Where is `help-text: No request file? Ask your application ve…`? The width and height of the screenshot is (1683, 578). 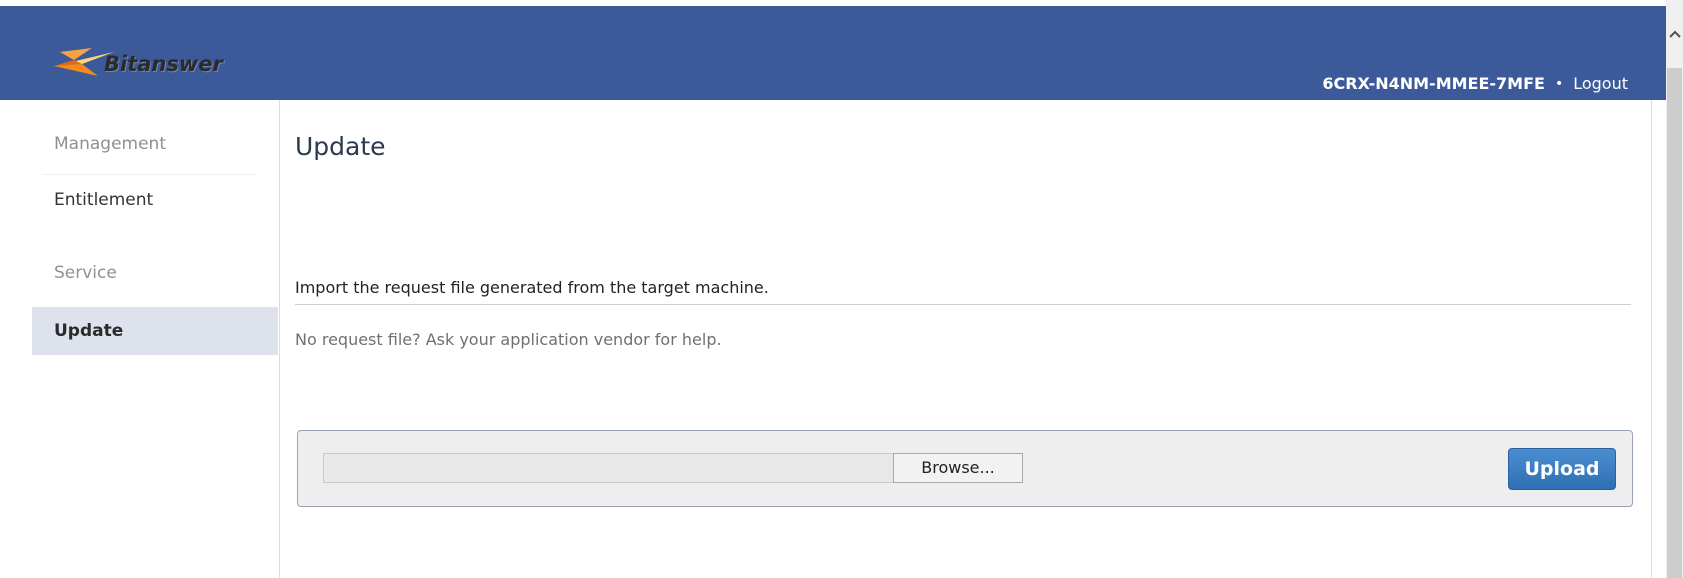
help-text: No request file? Ask your application ve… is located at coordinates (508, 339).